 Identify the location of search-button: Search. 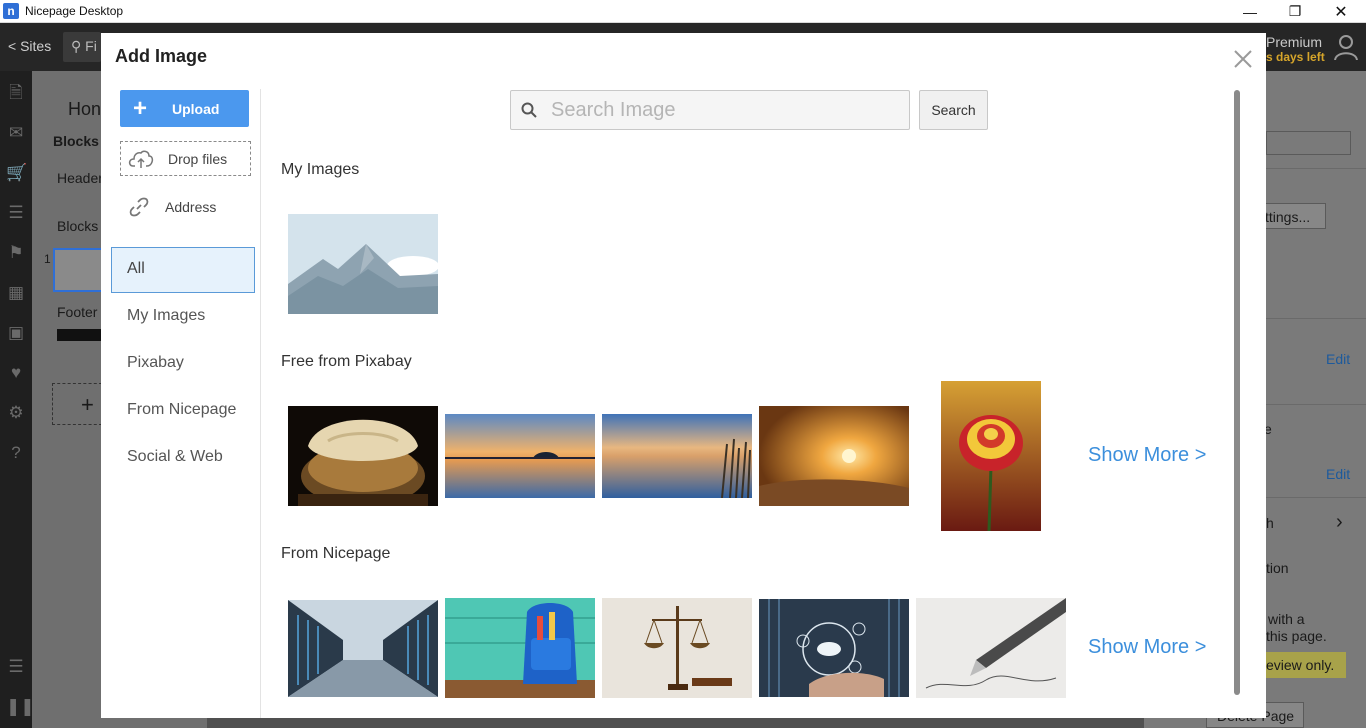
(953, 110).